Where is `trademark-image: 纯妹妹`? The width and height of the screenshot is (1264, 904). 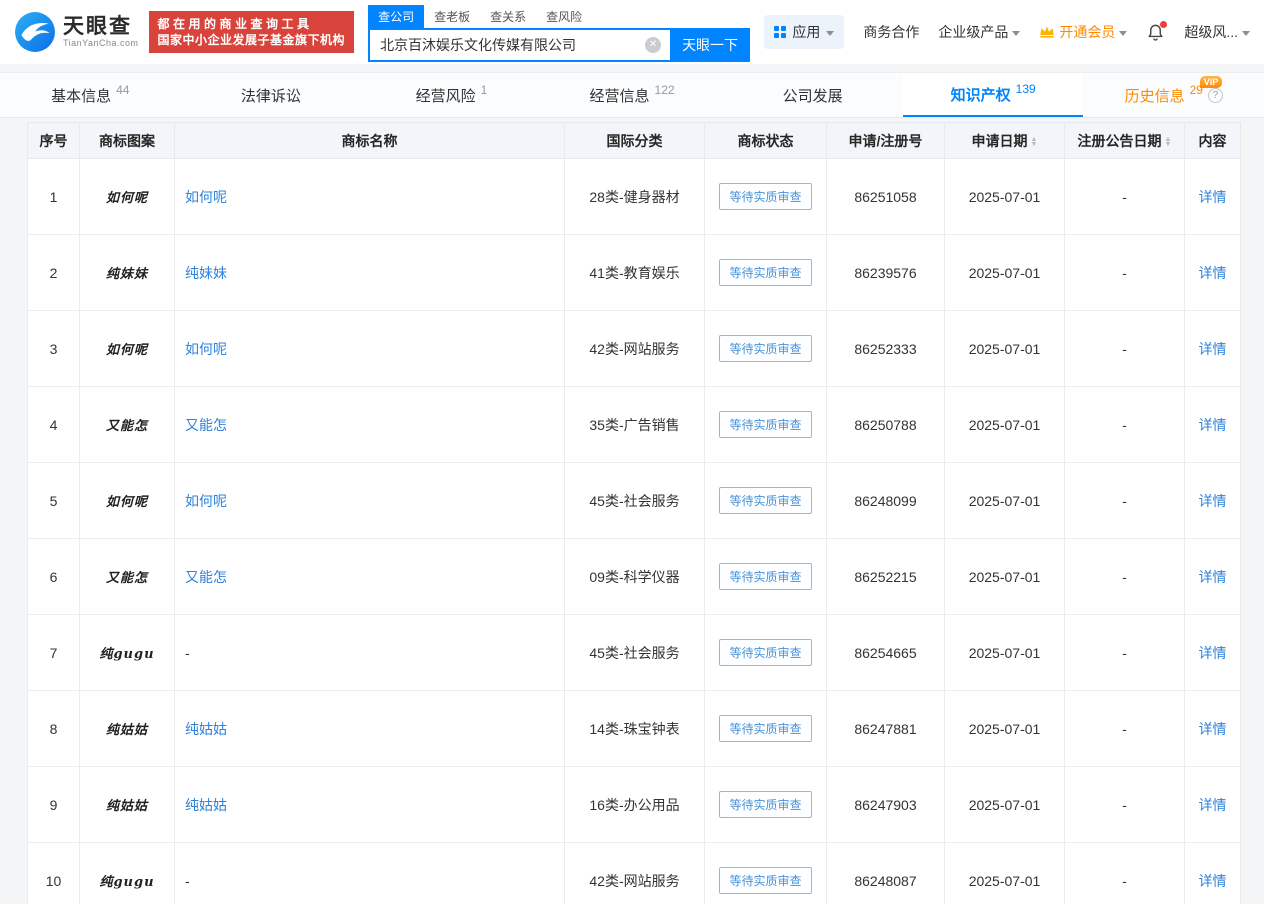
trademark-image: 纯妹妹 is located at coordinates (127, 274).